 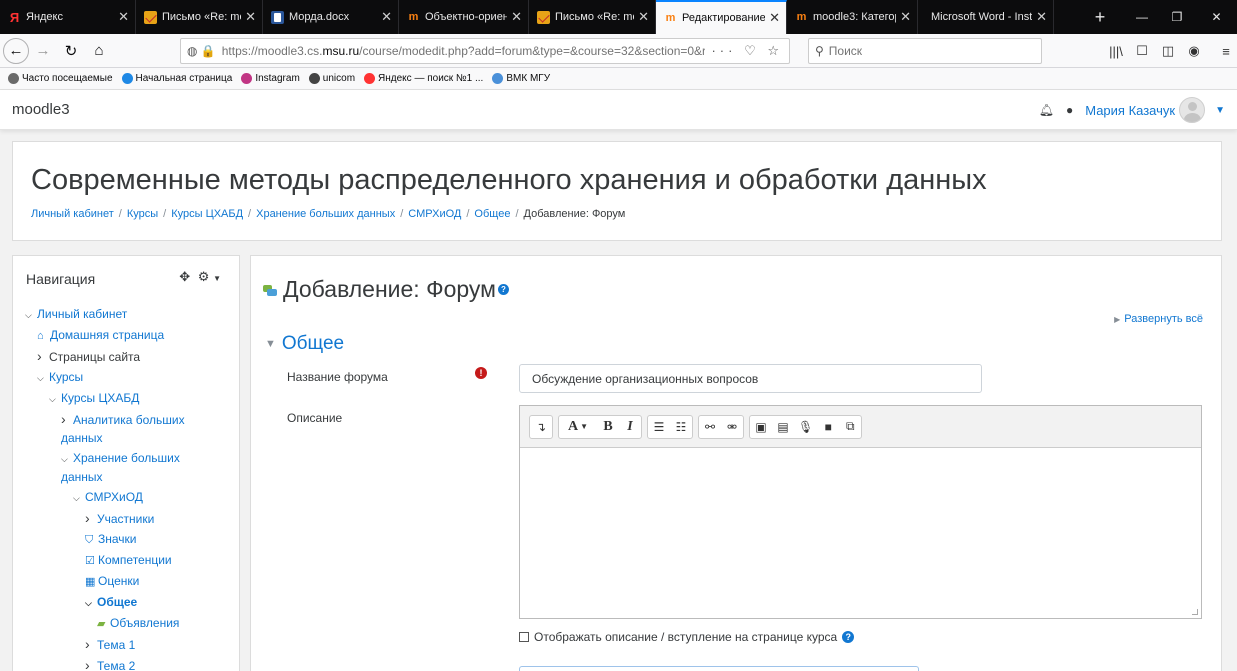 I want to click on library-icon: |||\, so click(x=1116, y=51).